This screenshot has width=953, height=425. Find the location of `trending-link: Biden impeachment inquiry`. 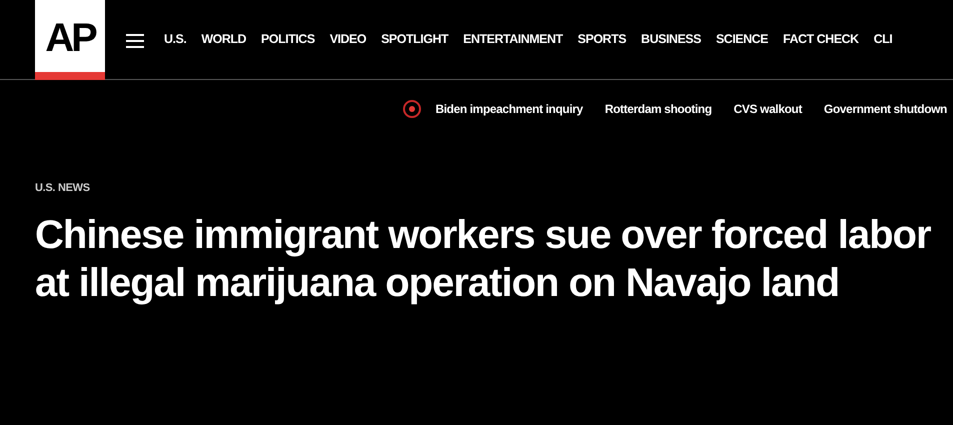

trending-link: Biden impeachment inquiry is located at coordinates (509, 109).